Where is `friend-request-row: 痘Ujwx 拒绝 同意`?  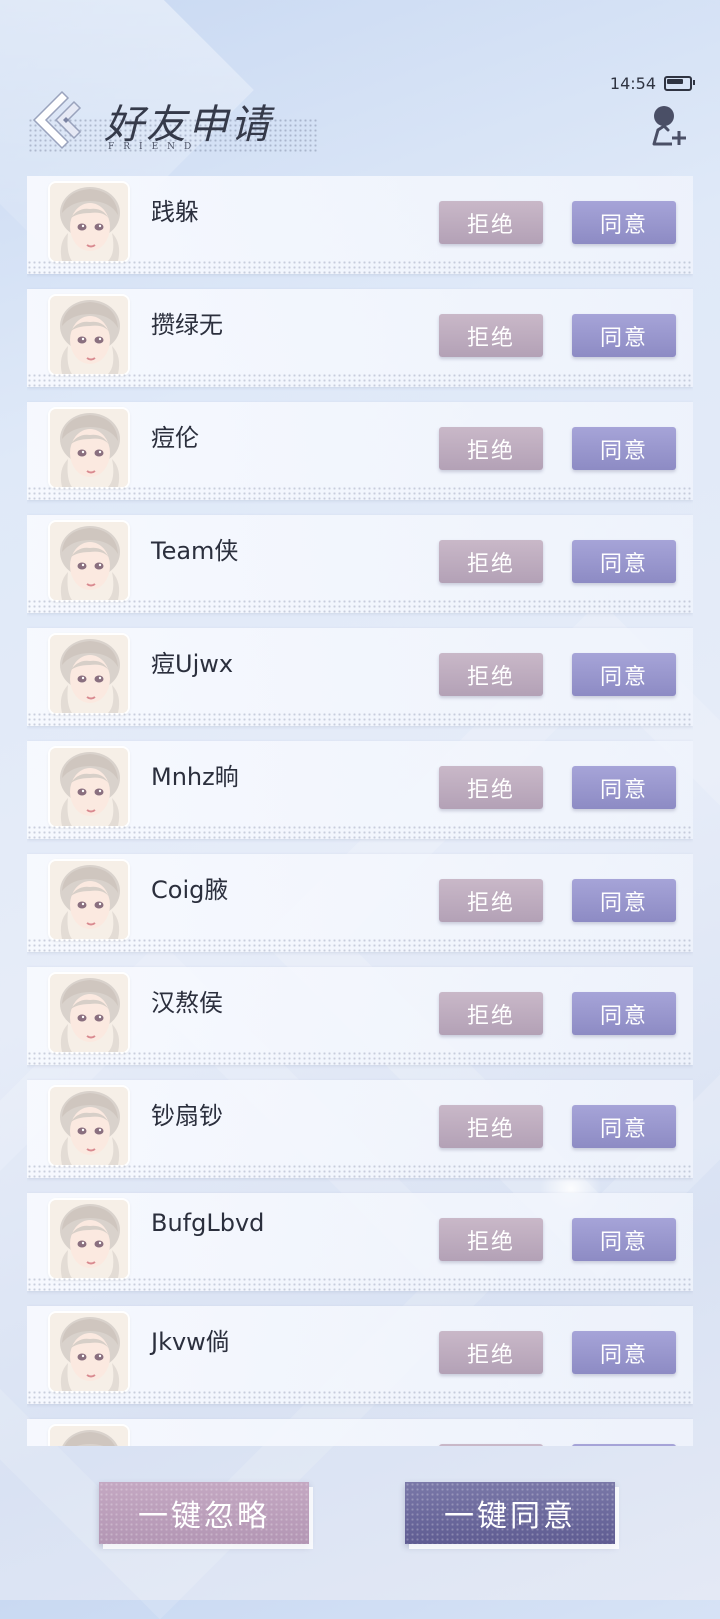 friend-request-row: 痘Ujwx 拒绝 同意 is located at coordinates (360, 677).